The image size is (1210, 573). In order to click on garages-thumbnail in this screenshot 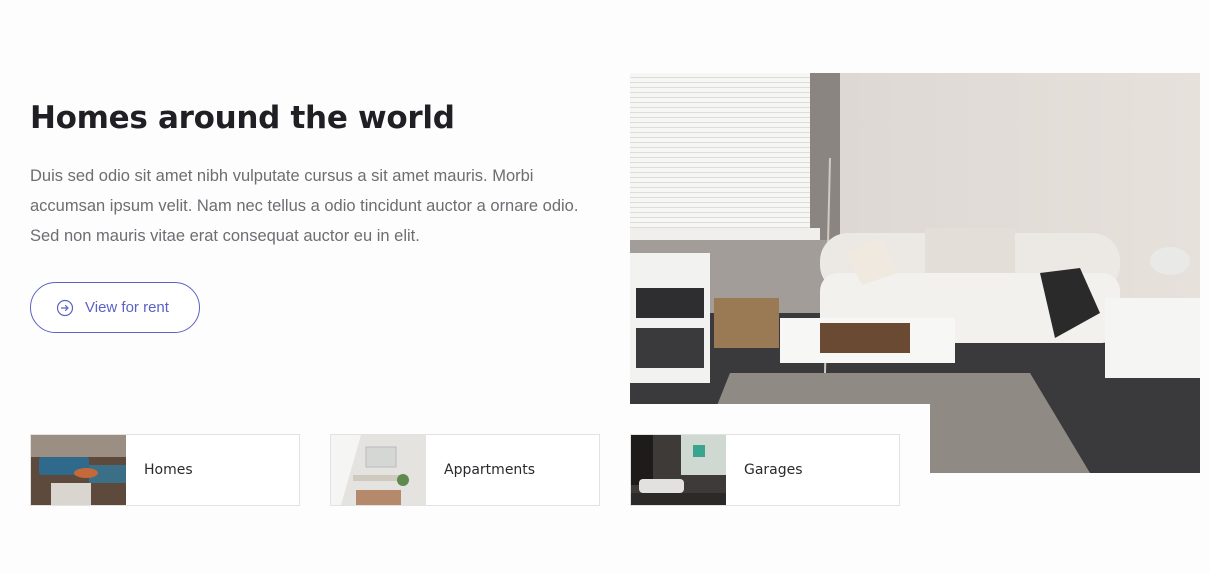, I will do `click(678, 470)`.